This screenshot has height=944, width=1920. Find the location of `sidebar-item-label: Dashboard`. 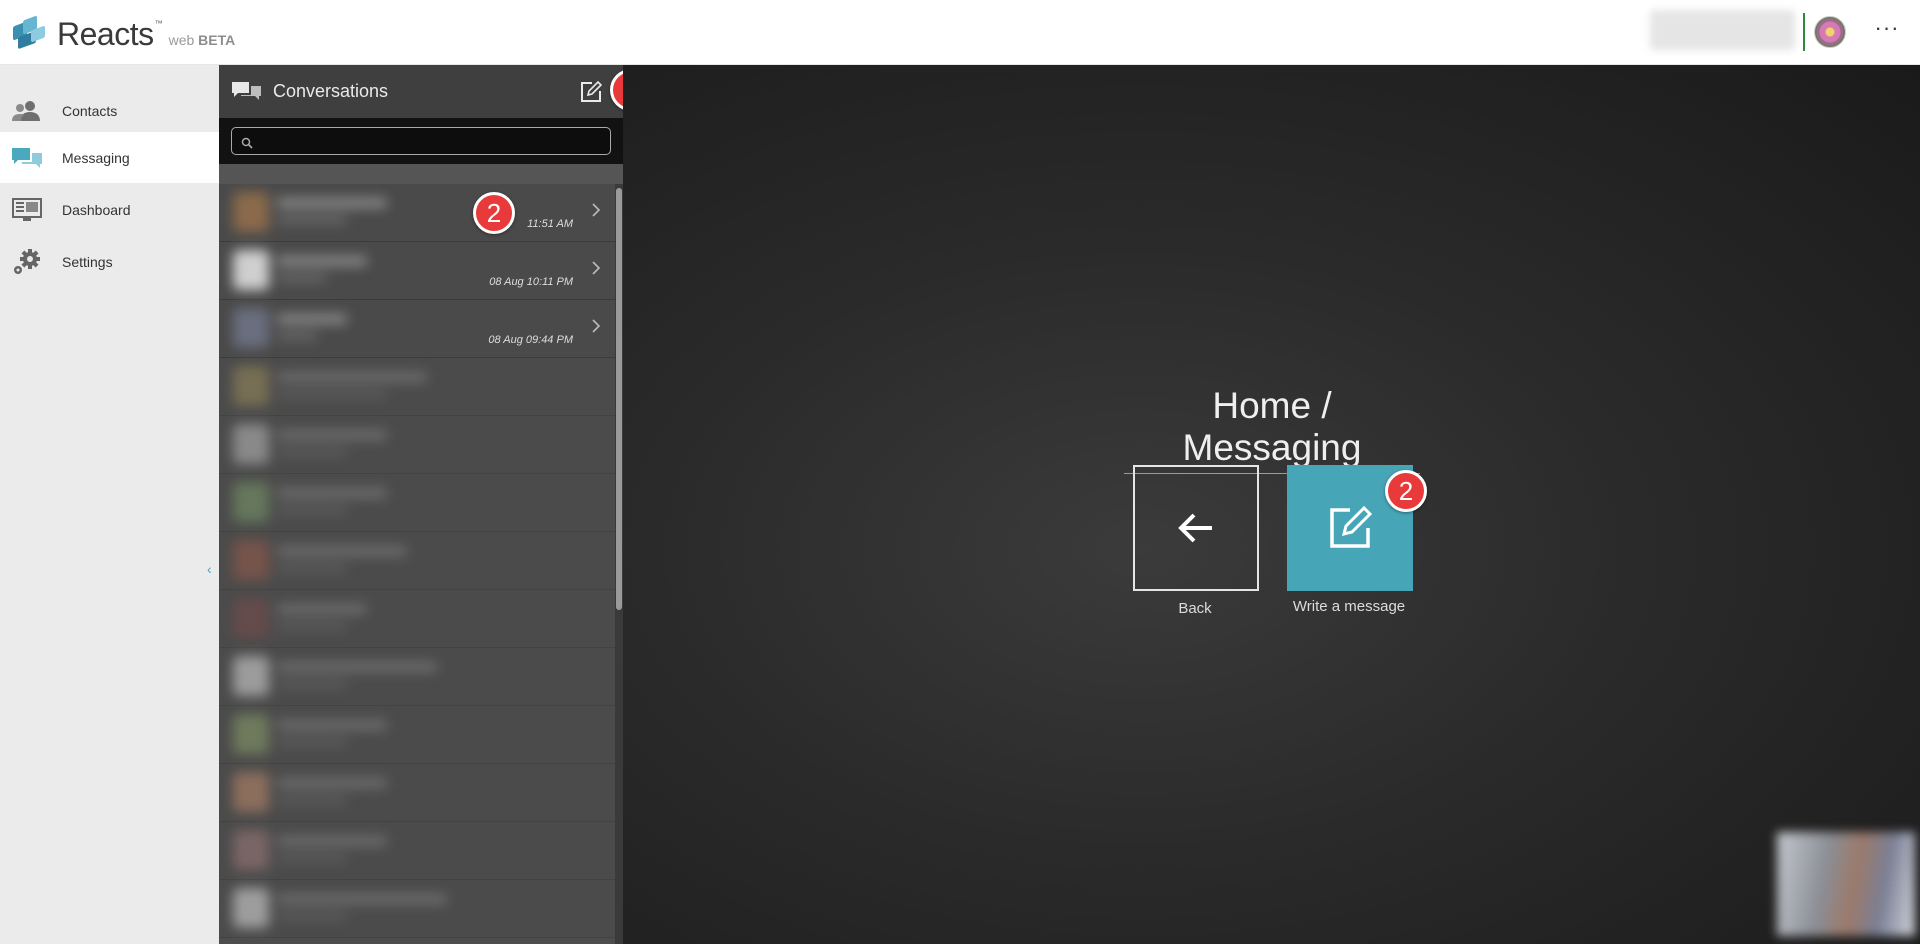

sidebar-item-label: Dashboard is located at coordinates (96, 209).